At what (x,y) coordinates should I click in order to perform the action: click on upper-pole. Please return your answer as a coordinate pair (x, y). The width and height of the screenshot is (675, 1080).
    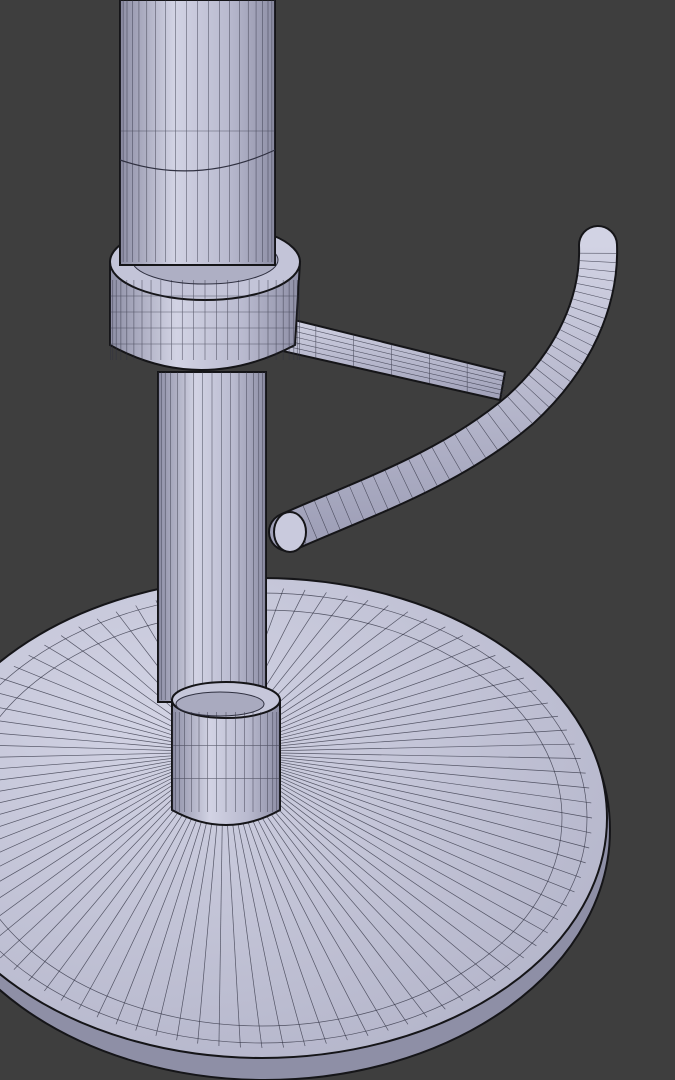
    Looking at the image, I should click on (197, 133).